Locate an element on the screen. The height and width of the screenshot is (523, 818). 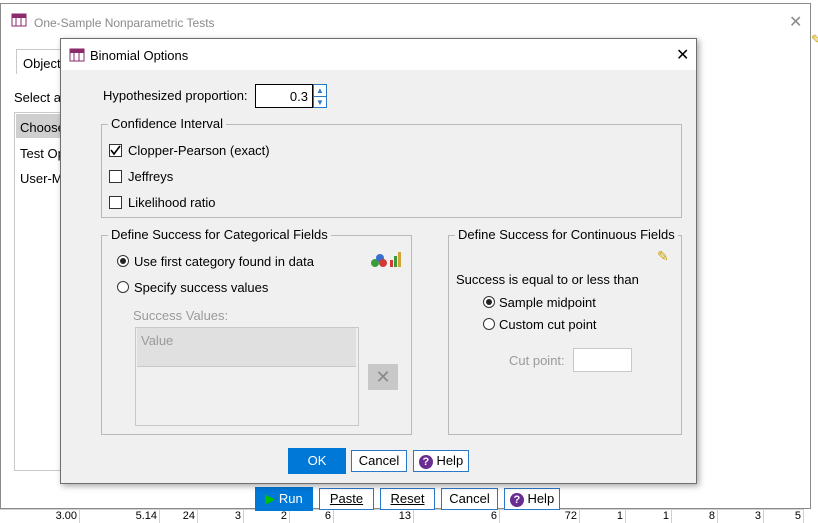
chevron-down-icon: ▼ is located at coordinates (320, 102).